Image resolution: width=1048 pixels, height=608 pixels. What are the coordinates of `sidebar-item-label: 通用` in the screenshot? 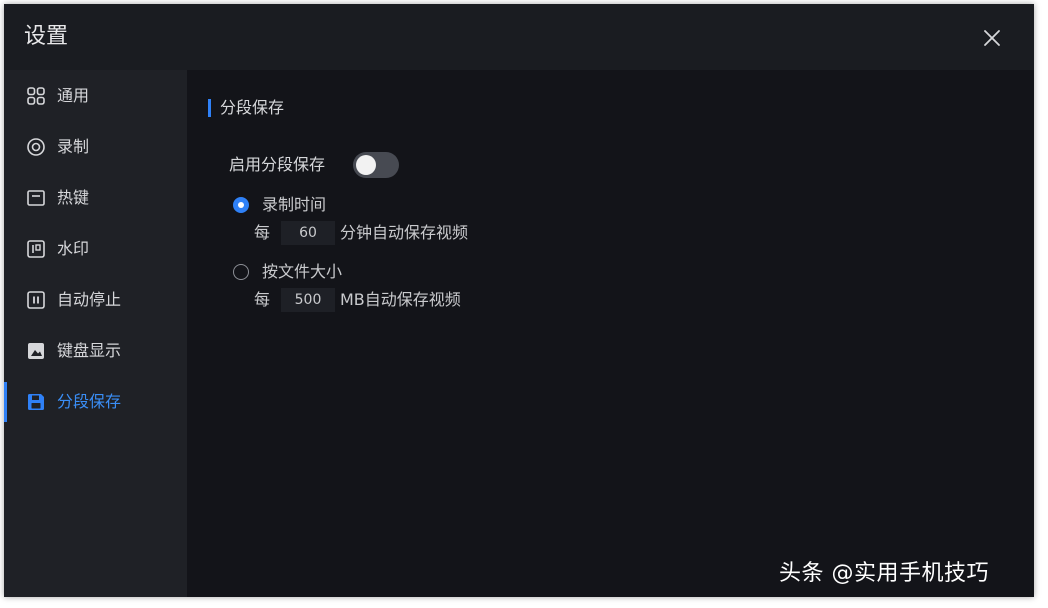 It's located at (73, 95).